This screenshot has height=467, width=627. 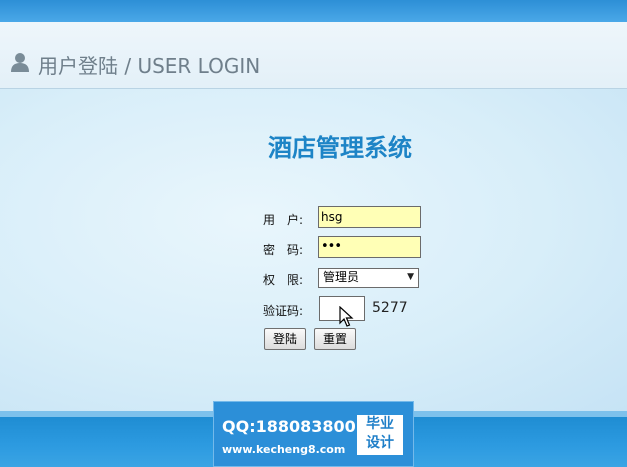 What do you see at coordinates (390, 308) in the screenshot?
I see `captcha-code: 5277` at bounding box center [390, 308].